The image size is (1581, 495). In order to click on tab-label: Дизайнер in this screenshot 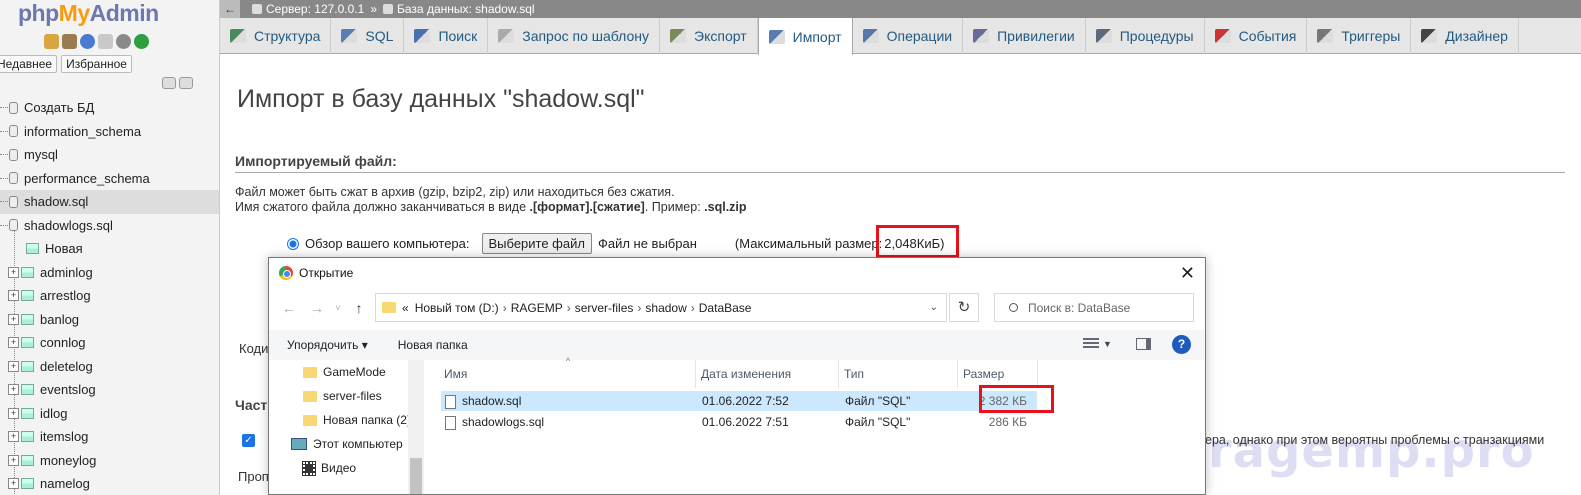, I will do `click(1476, 36)`.